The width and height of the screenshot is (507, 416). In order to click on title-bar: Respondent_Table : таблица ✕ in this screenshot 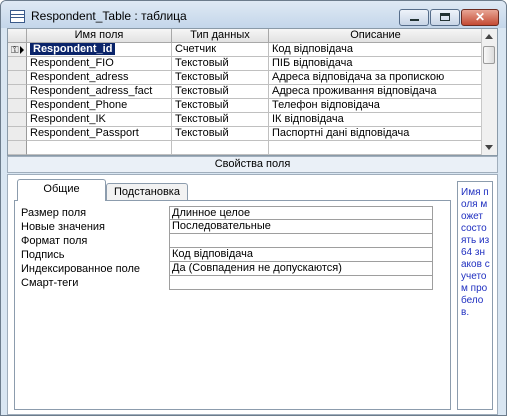, I will do `click(253, 14)`.